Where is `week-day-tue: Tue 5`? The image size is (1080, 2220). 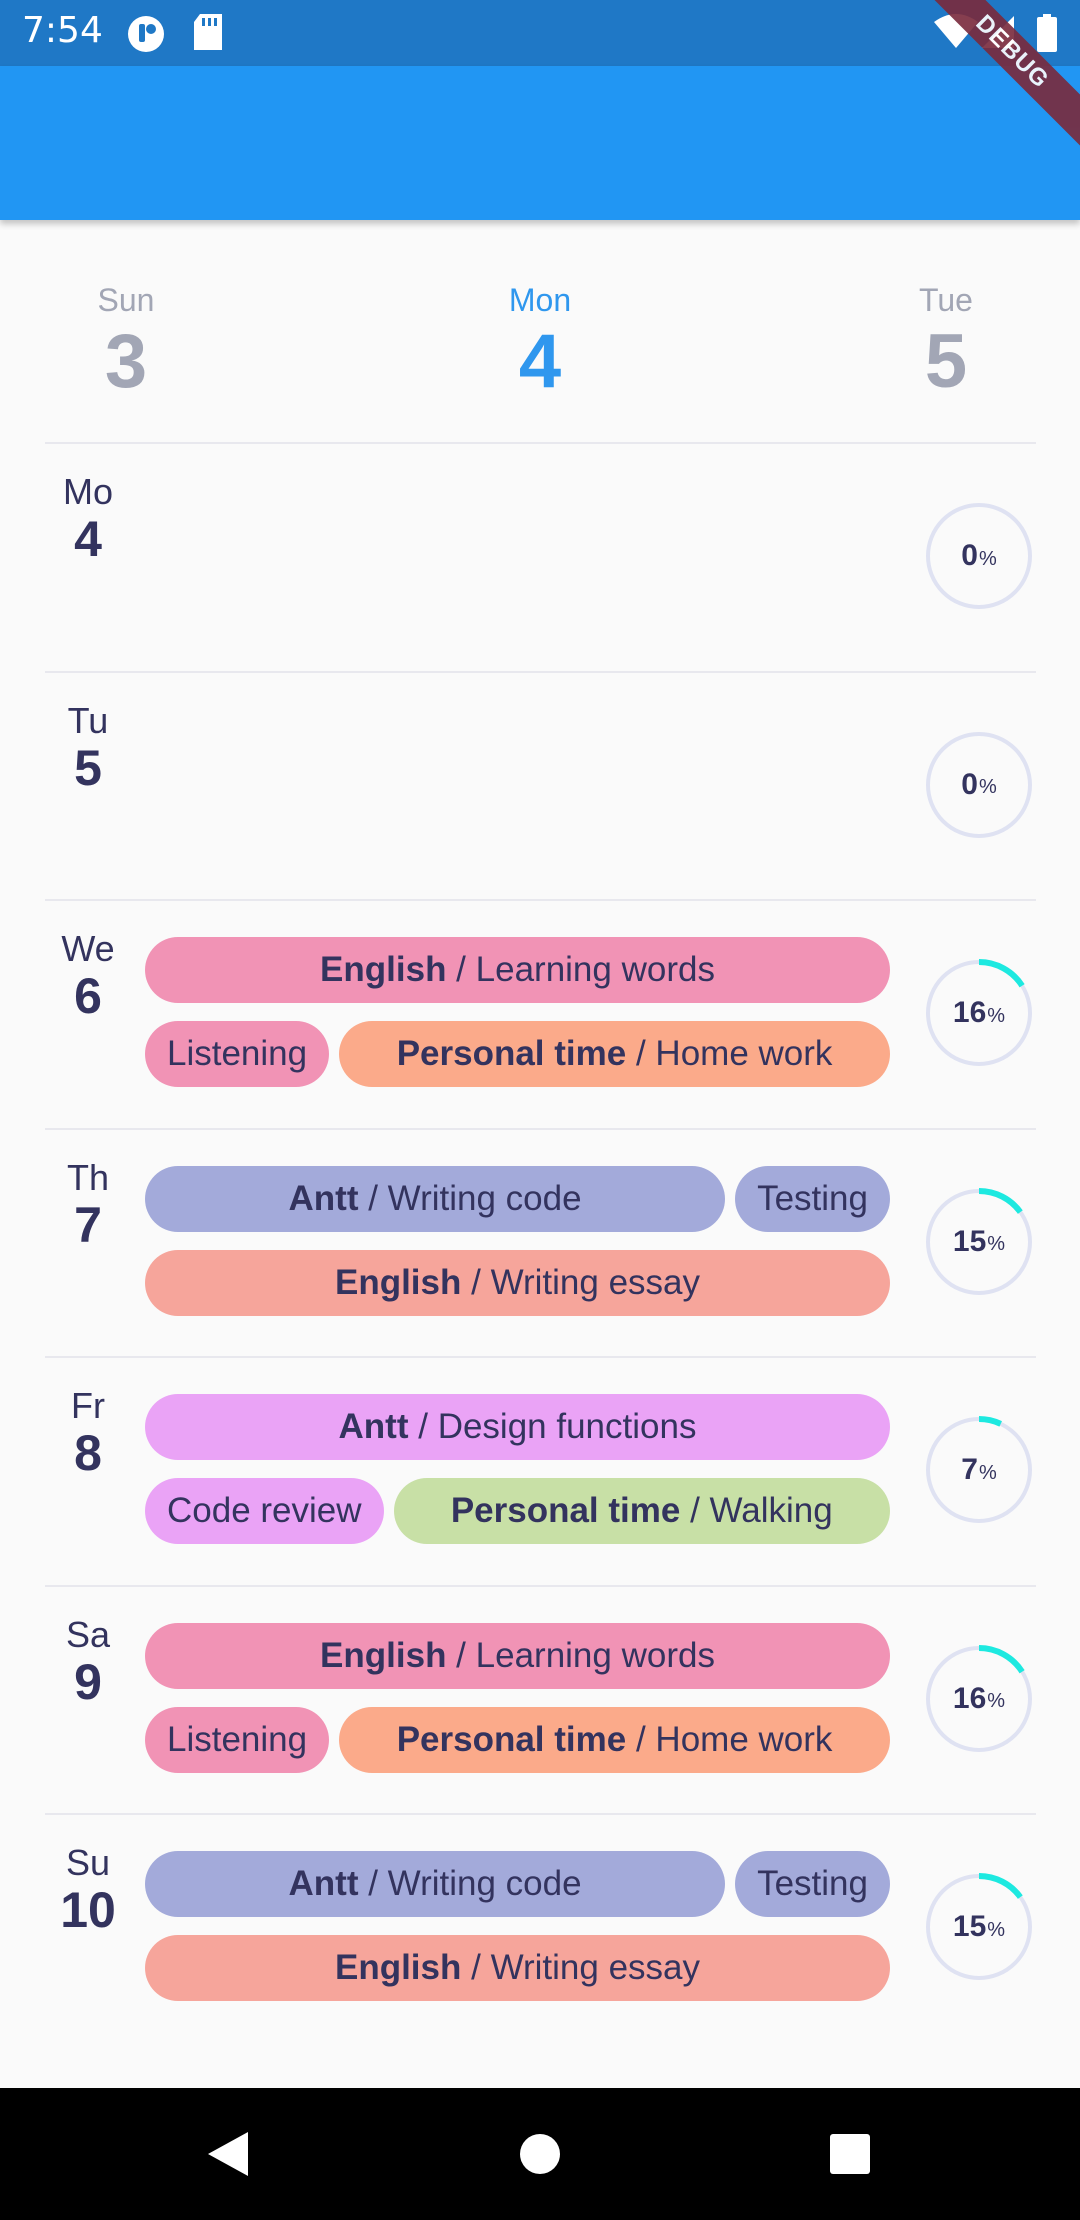
week-day-tue: Tue 5 is located at coordinates (946, 342).